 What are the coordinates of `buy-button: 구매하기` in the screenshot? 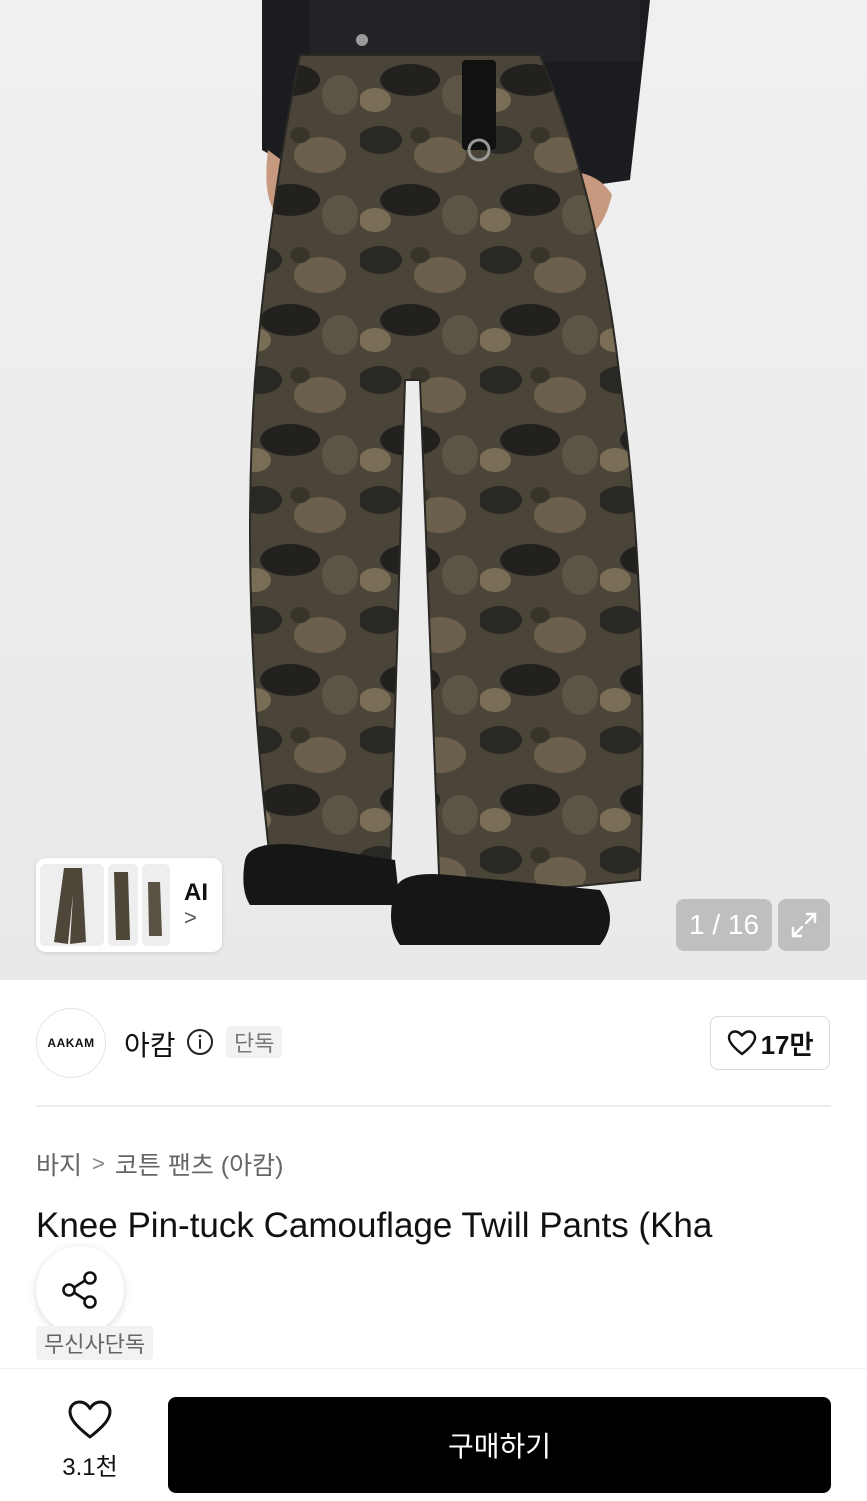 It's located at (499, 1445).